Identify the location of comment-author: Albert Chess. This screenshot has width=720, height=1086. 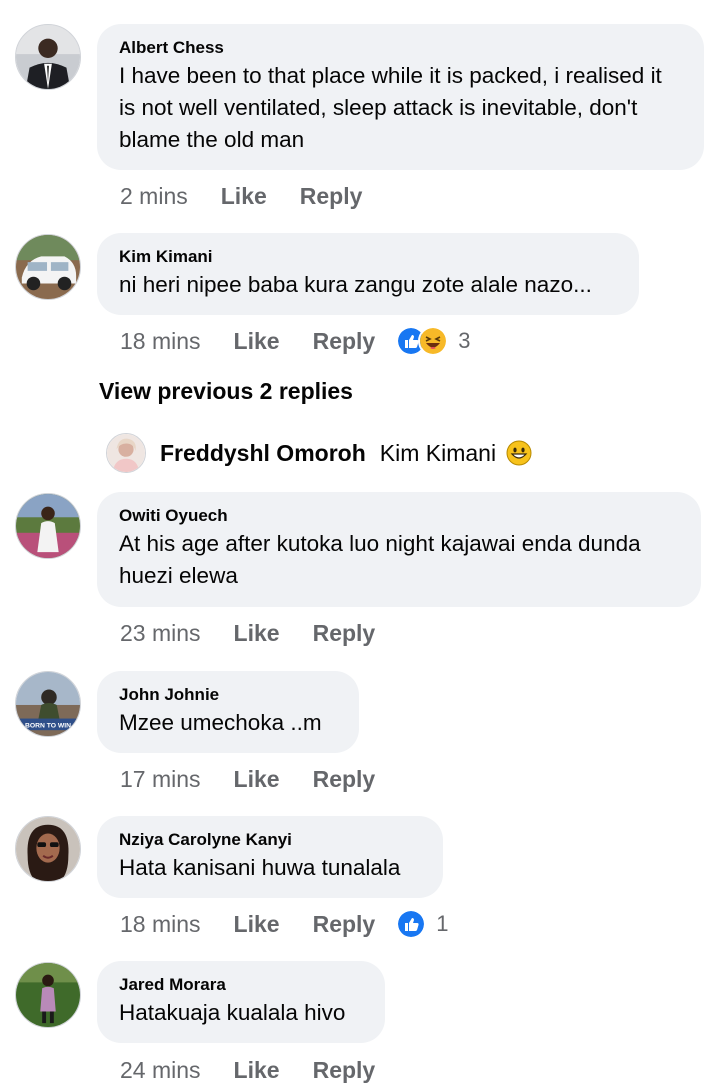
(400, 48).